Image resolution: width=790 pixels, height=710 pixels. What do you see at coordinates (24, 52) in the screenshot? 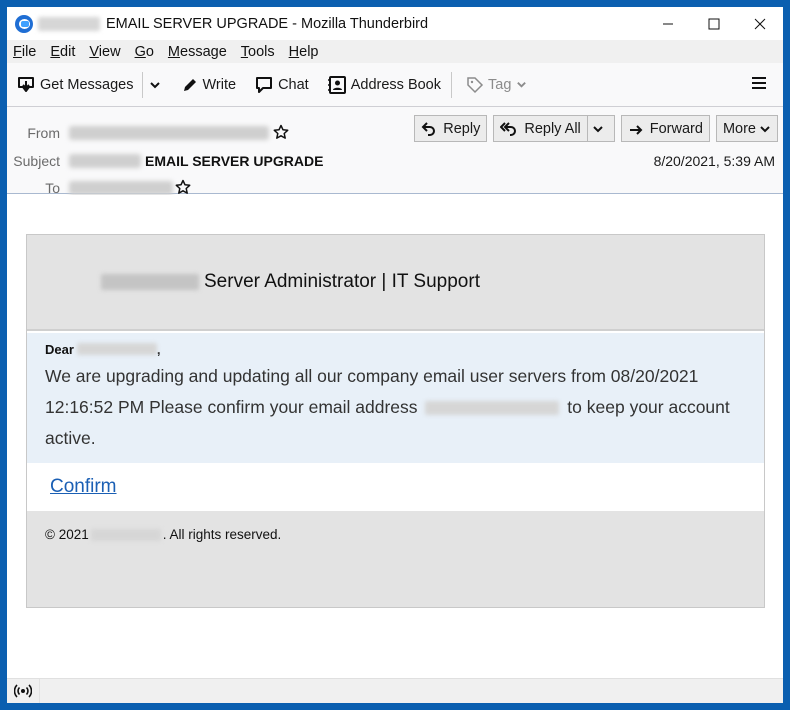
I see `menu-file: File` at bounding box center [24, 52].